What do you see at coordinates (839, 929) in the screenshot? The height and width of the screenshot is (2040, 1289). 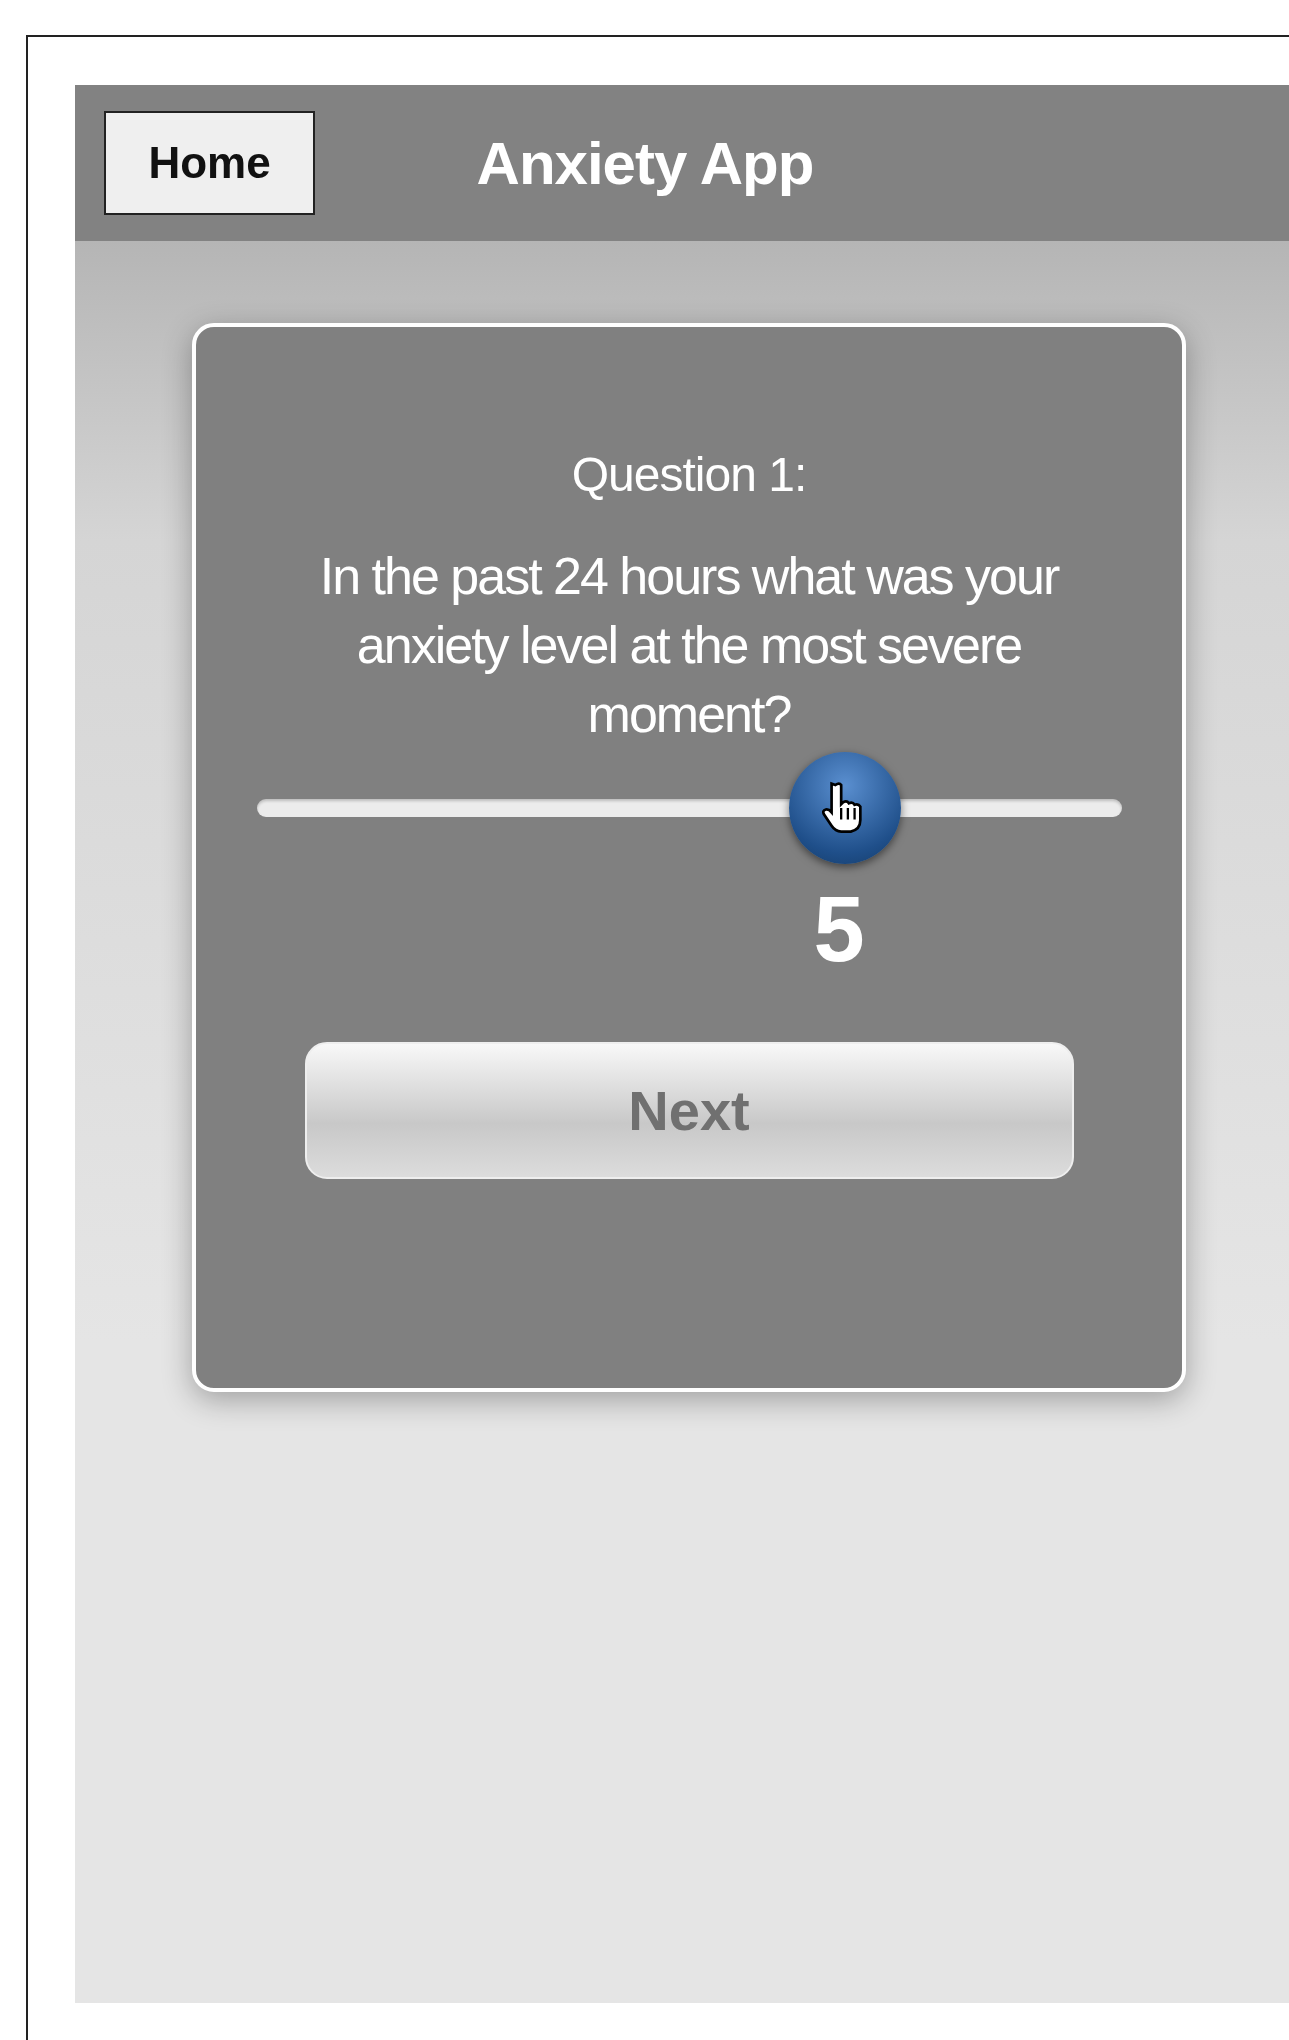 I see `slider-value: 5` at bounding box center [839, 929].